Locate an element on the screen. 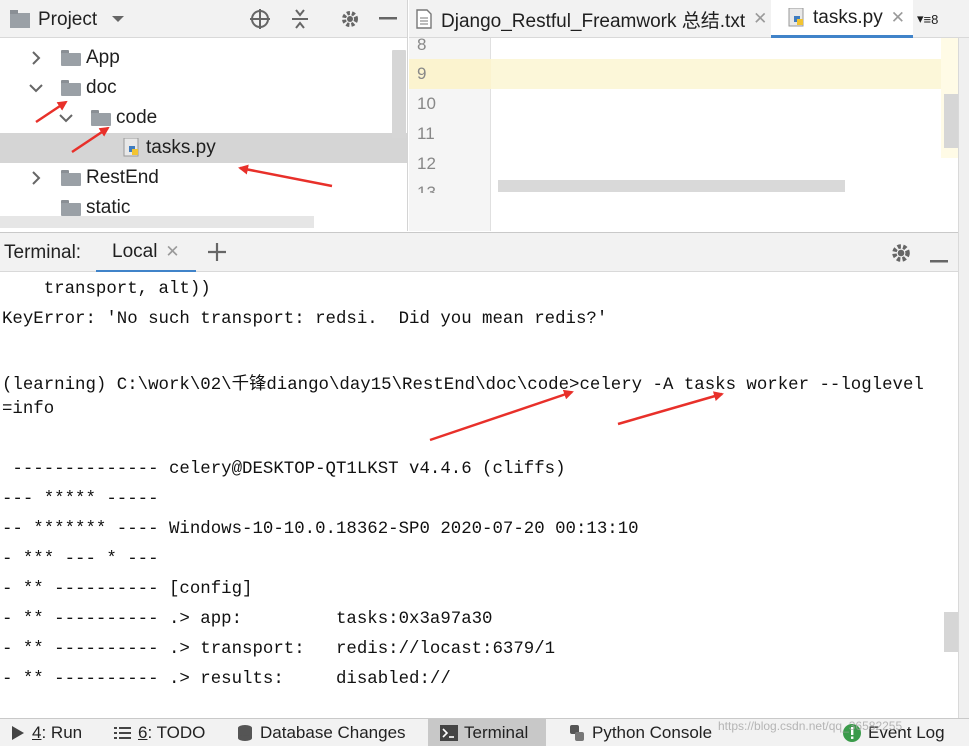 The image size is (969, 746). terminal-line: =info is located at coordinates (28, 409).